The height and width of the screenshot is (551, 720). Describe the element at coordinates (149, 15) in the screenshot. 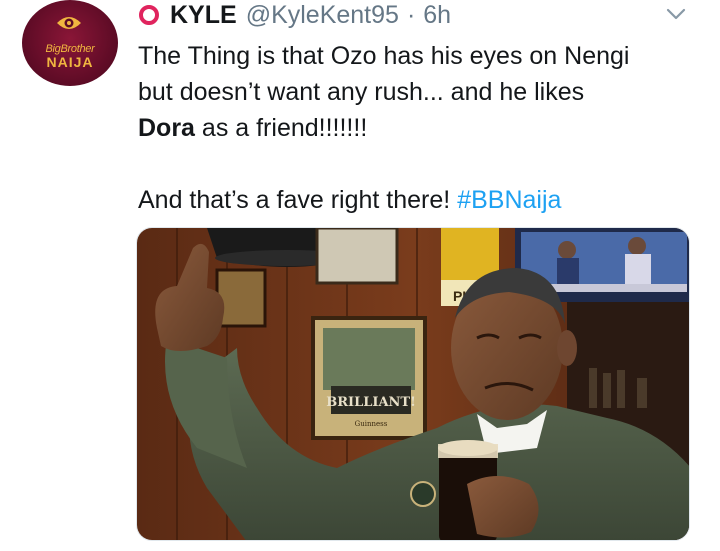

I see `red-ring-icon` at that location.